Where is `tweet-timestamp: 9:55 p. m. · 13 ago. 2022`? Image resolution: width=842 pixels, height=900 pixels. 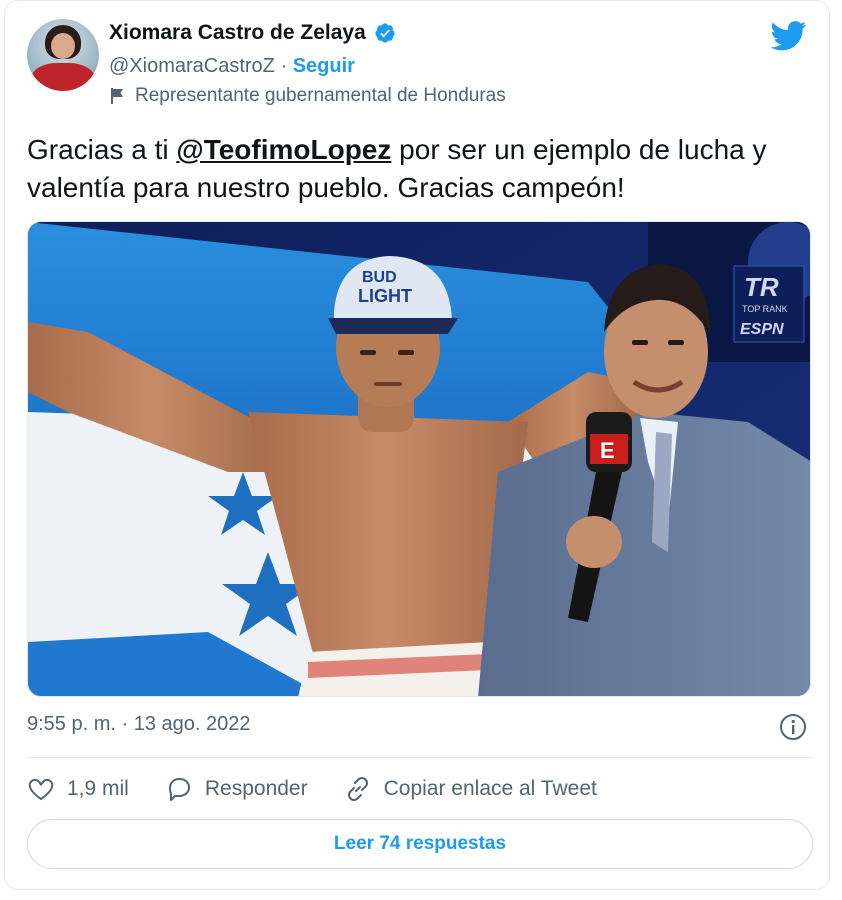 tweet-timestamp: 9:55 p. m. · 13 ago. 2022 is located at coordinates (139, 724).